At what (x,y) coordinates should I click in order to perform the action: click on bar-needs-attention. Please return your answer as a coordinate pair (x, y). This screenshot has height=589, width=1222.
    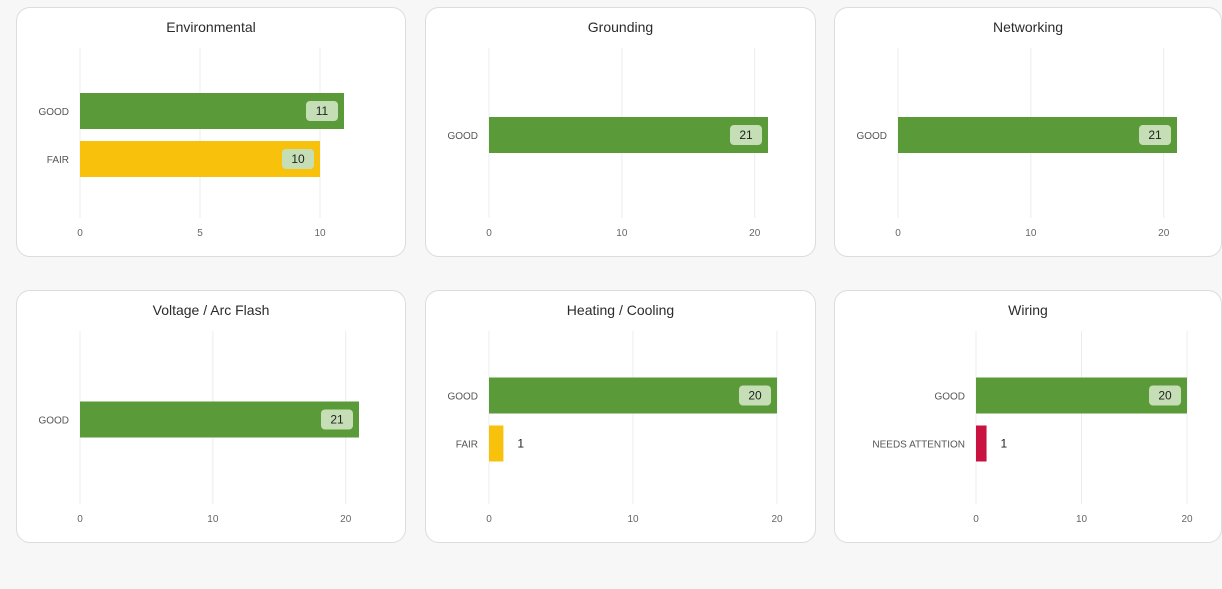
    Looking at the image, I should click on (981, 443).